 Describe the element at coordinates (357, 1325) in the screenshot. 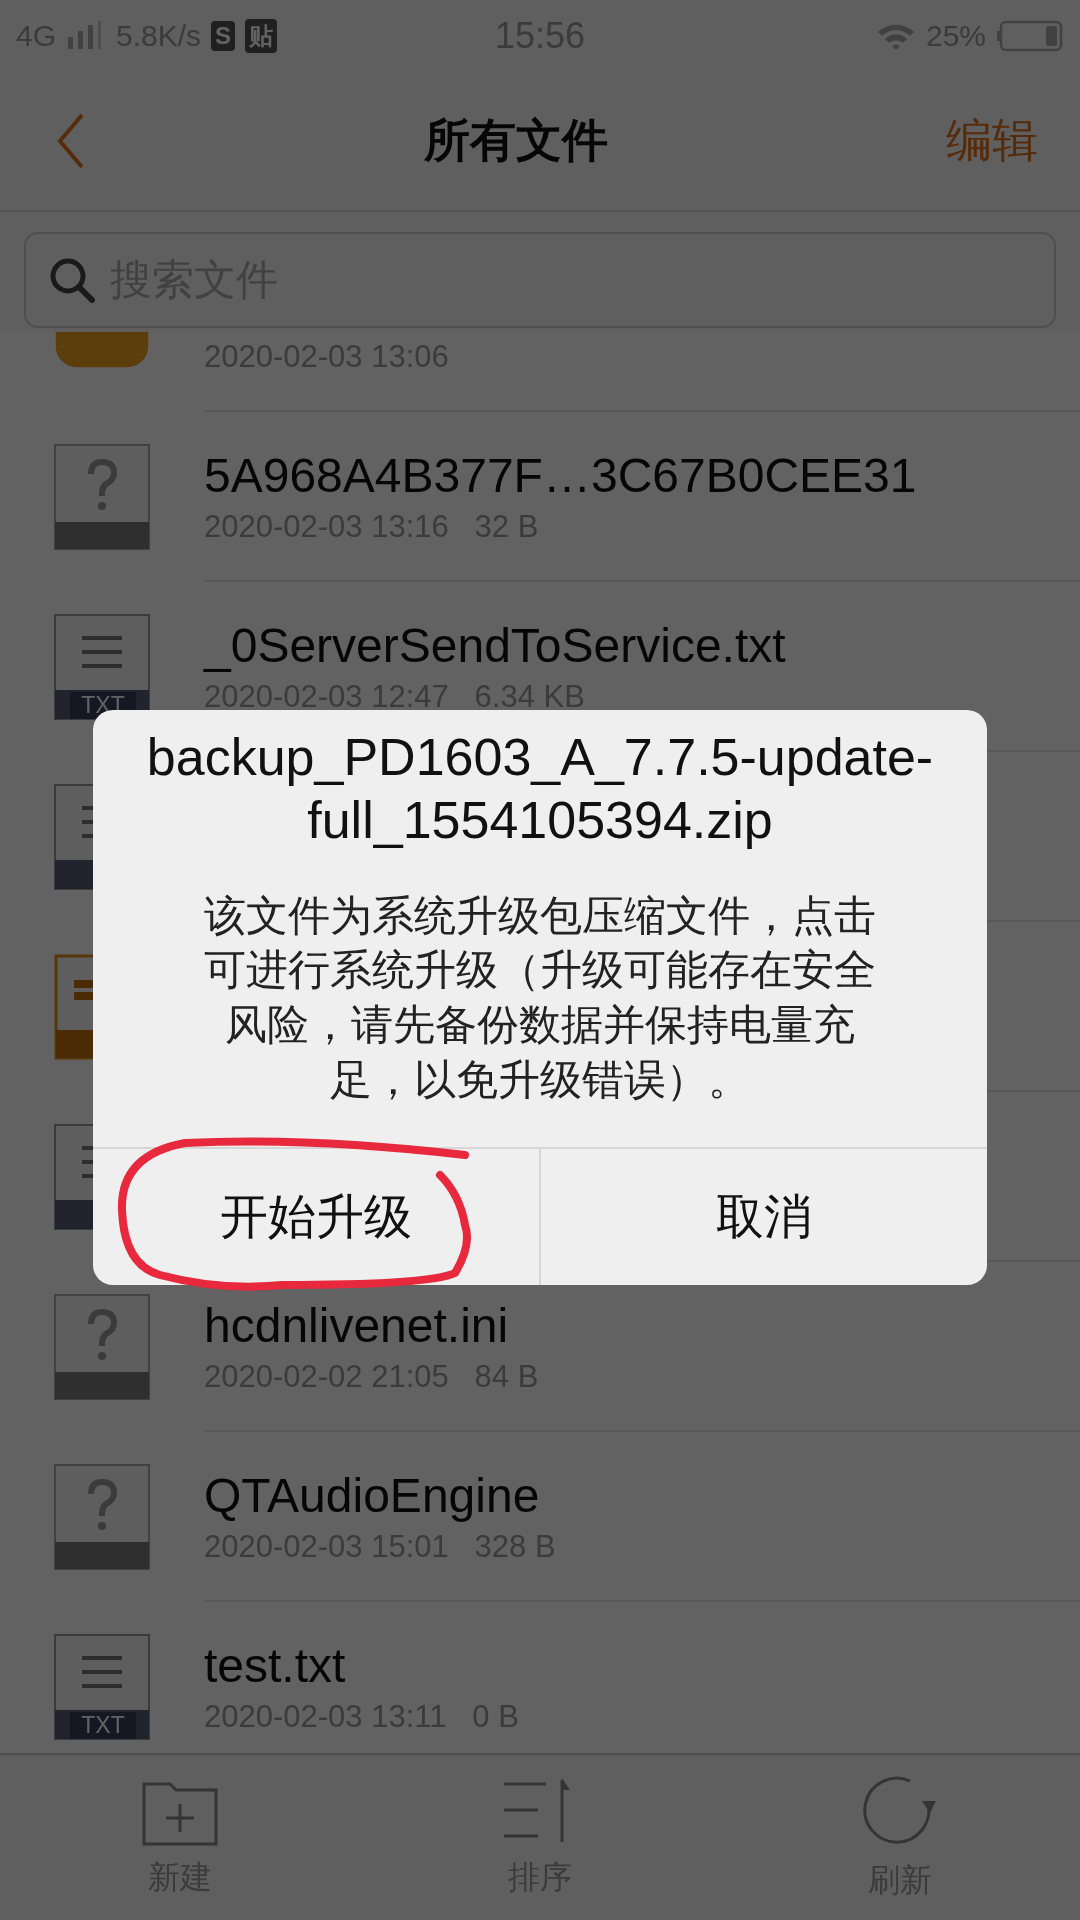

I see `file-name: hcdnlivenet.ini` at that location.